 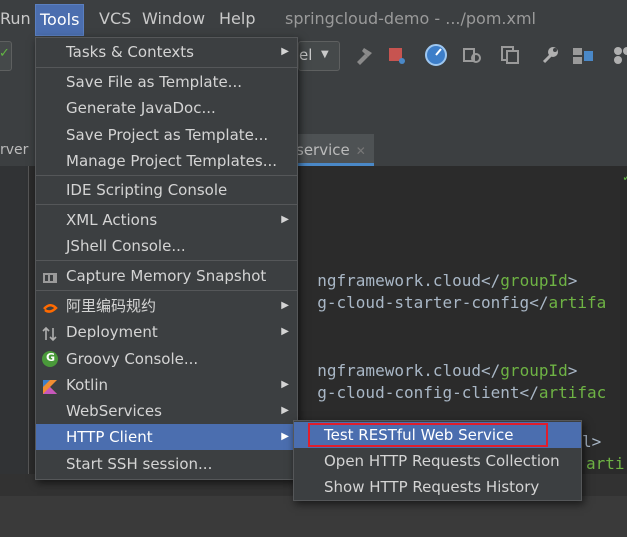 What do you see at coordinates (582, 55) in the screenshot?
I see `project-structure-icon` at bounding box center [582, 55].